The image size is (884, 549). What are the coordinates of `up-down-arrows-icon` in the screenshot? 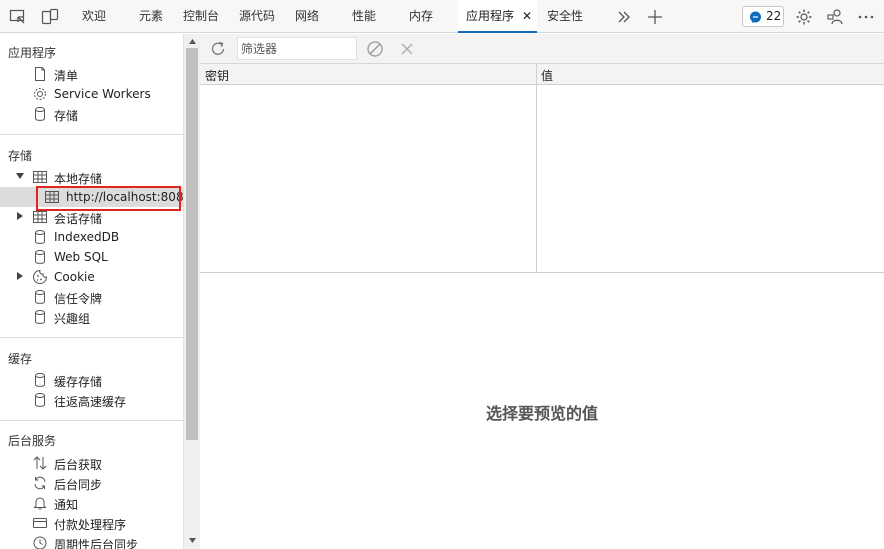 It's located at (40, 463).